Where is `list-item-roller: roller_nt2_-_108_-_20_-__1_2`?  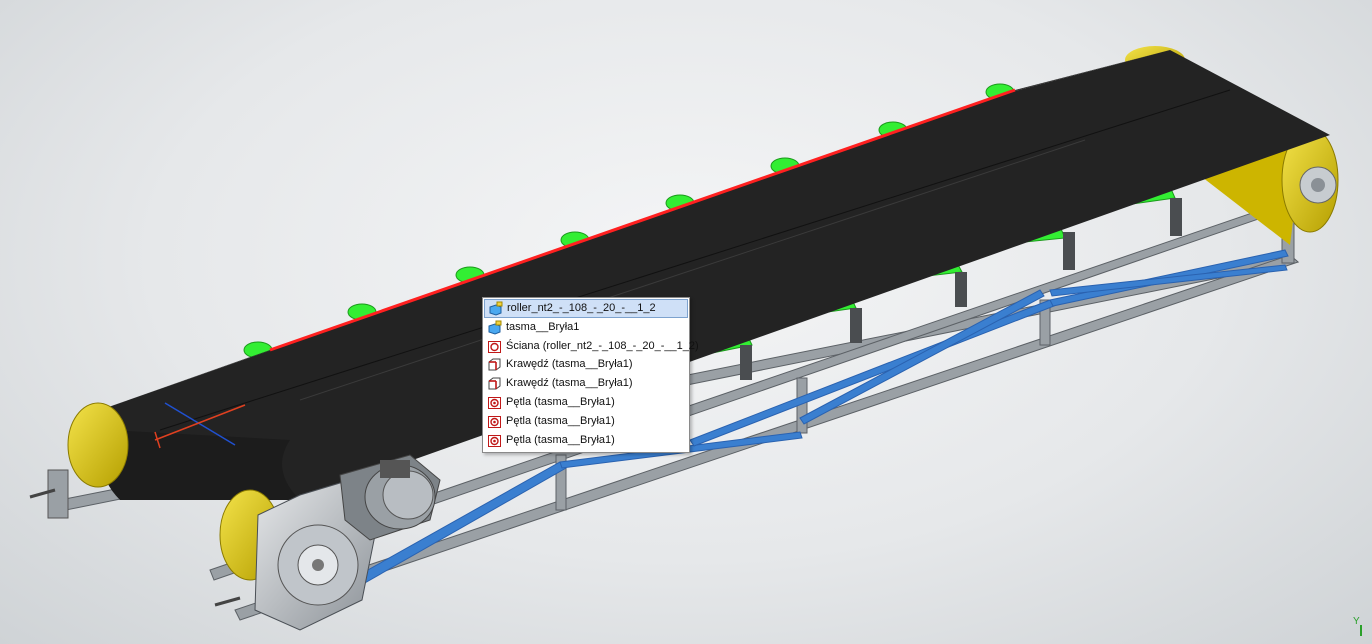 list-item-roller: roller_nt2_-_108_-_20_-__1_2 is located at coordinates (586, 308).